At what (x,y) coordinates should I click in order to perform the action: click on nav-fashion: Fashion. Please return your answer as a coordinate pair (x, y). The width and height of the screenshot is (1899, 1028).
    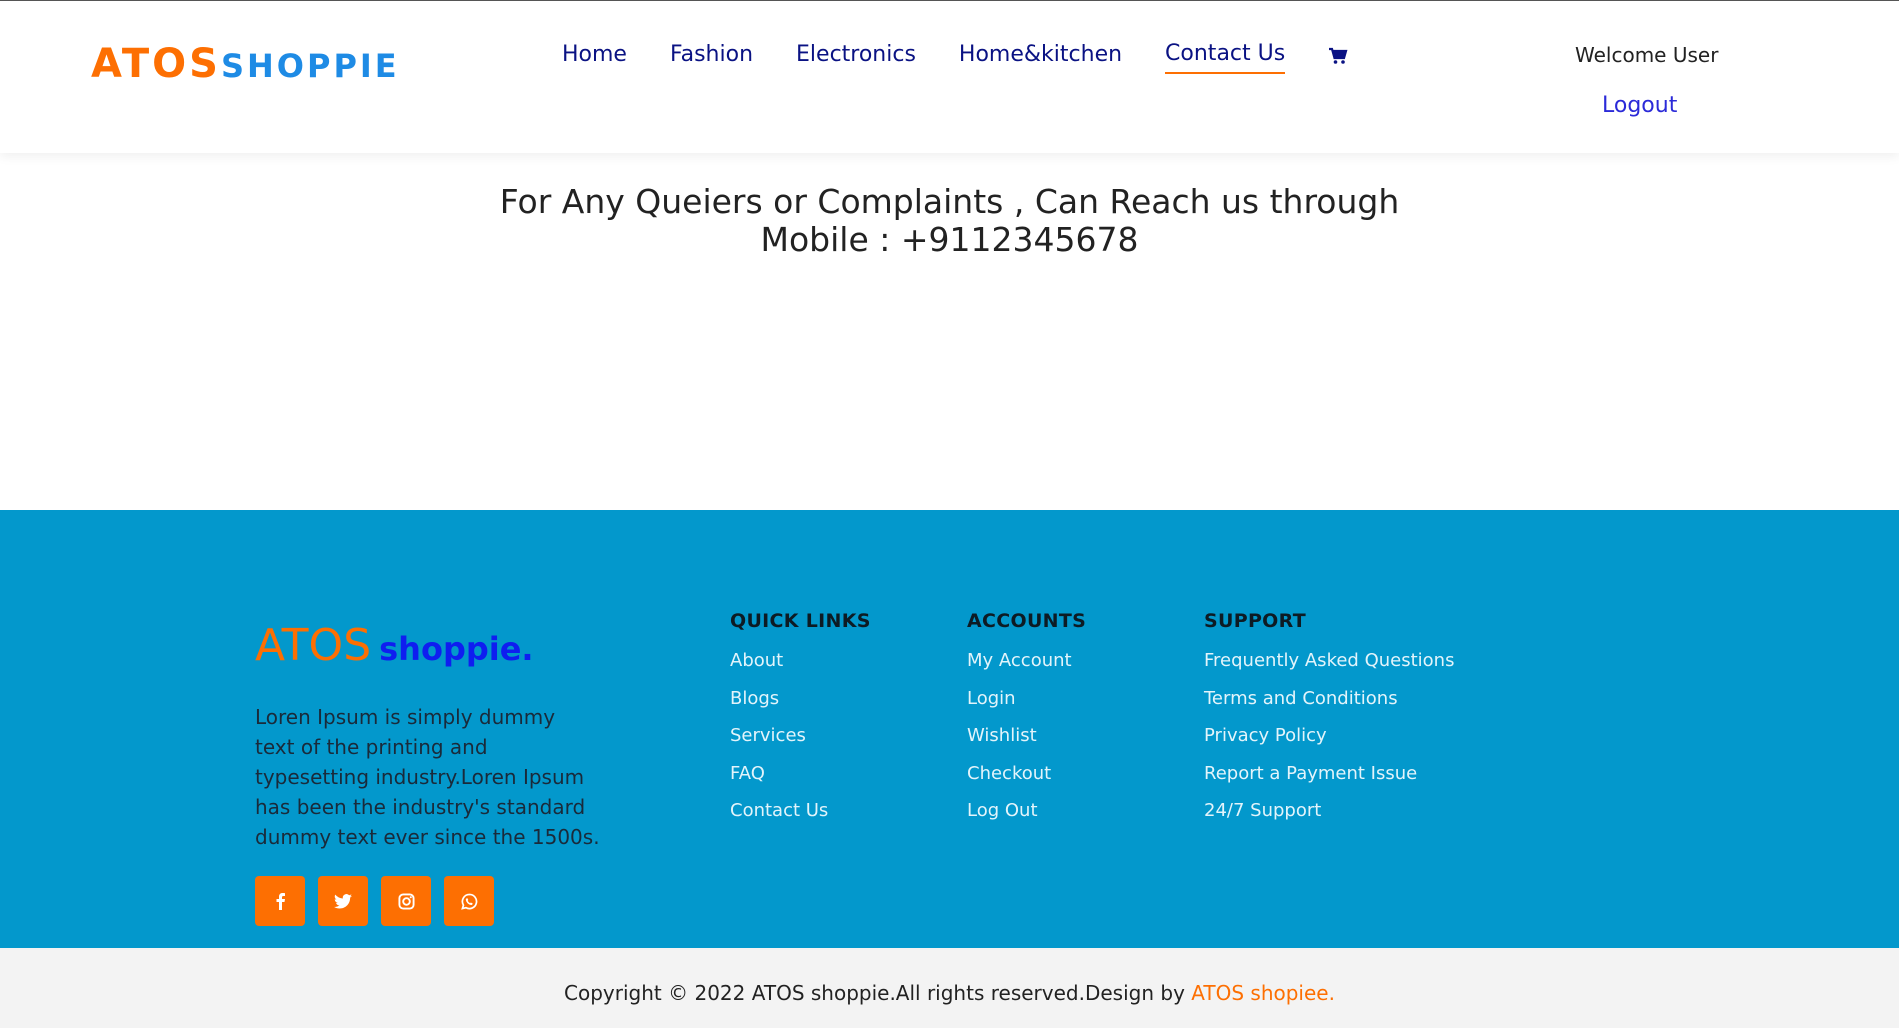
    Looking at the image, I should click on (711, 57).